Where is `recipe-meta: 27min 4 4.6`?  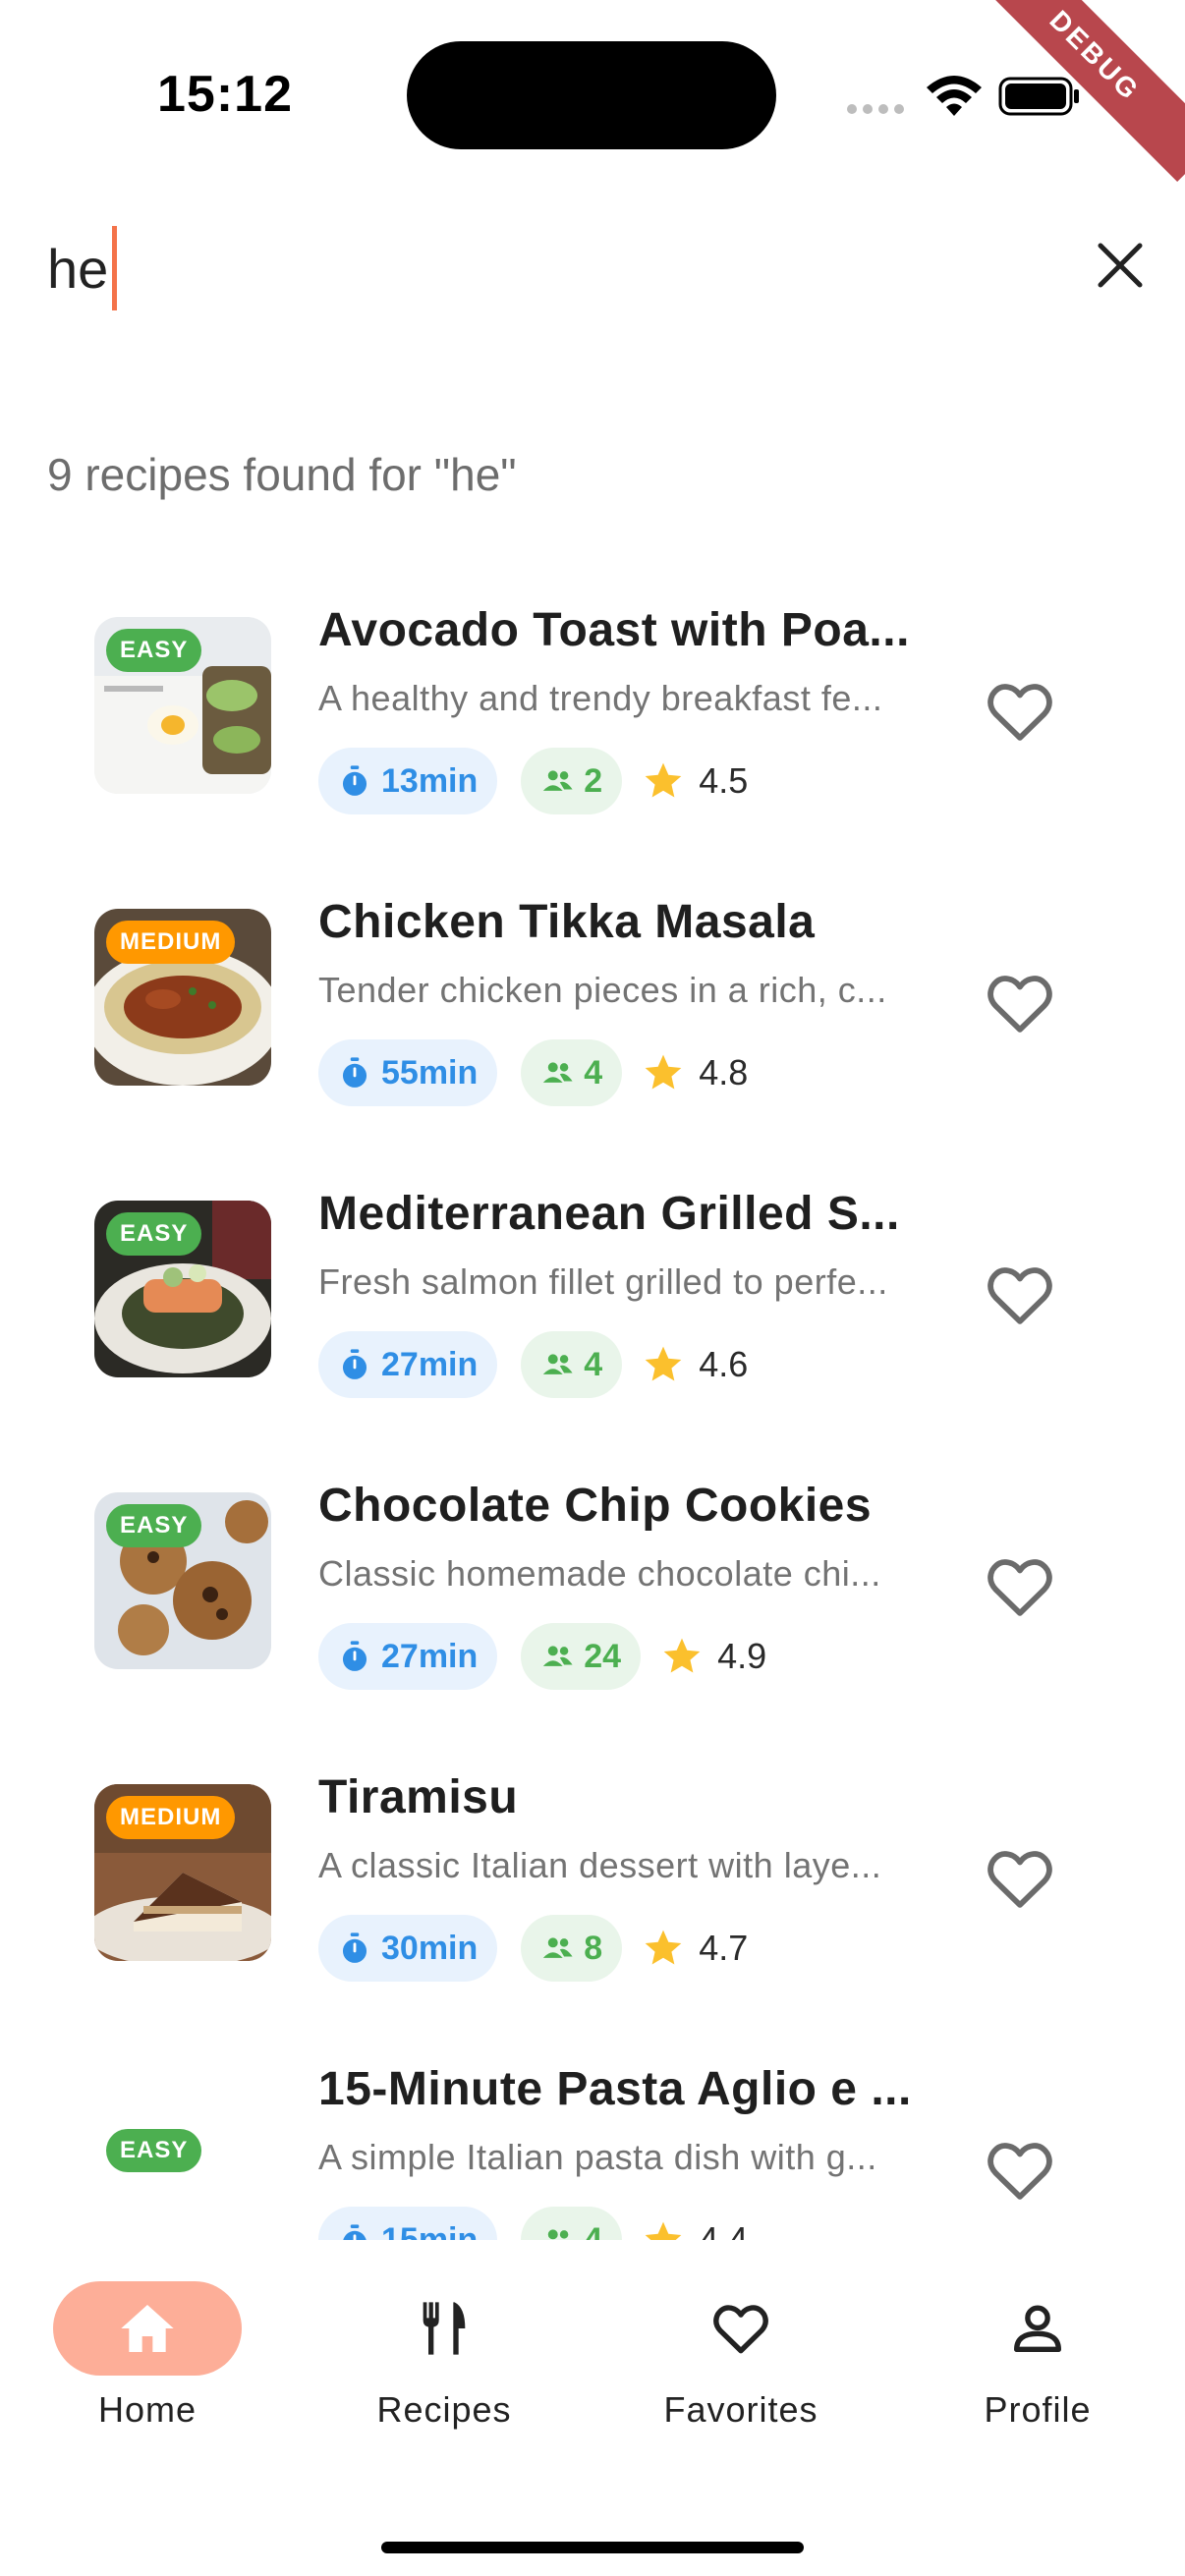
recipe-meta: 27min 4 4.6 is located at coordinates (533, 1364).